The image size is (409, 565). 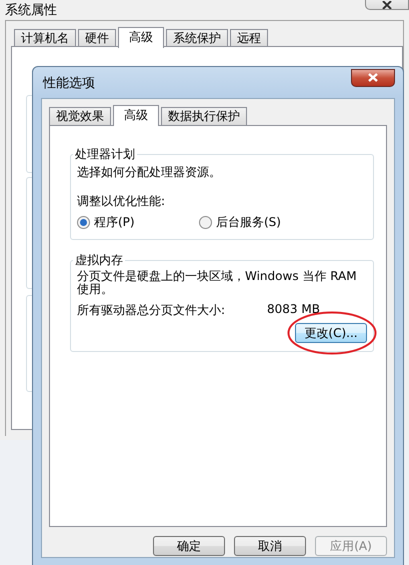 I want to click on group-title: 虚拟内存, so click(x=99, y=260).